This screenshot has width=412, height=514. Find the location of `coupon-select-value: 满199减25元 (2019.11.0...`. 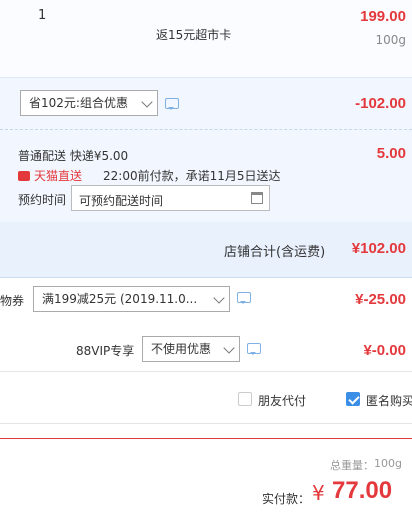

coupon-select-value: 满199减25元 (2019.11.0... is located at coordinates (120, 299).